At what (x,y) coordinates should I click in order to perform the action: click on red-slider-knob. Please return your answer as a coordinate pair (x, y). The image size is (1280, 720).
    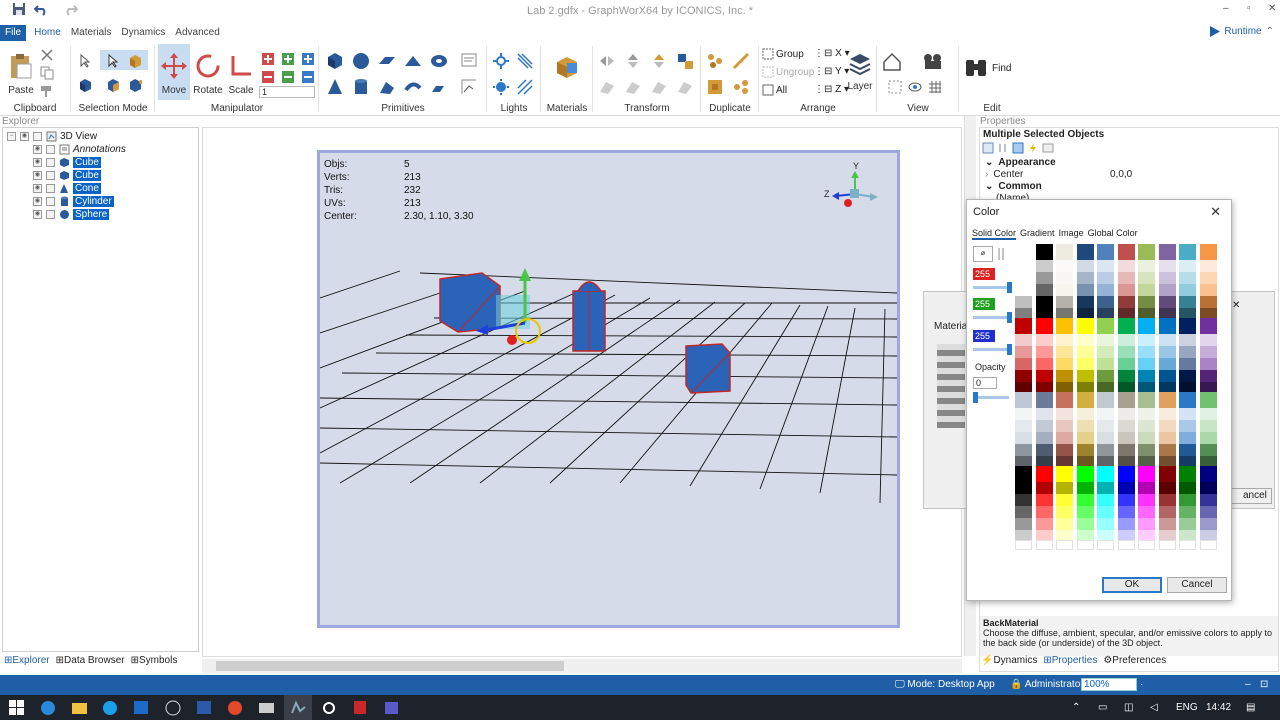
    Looking at the image, I should click on (1009, 287).